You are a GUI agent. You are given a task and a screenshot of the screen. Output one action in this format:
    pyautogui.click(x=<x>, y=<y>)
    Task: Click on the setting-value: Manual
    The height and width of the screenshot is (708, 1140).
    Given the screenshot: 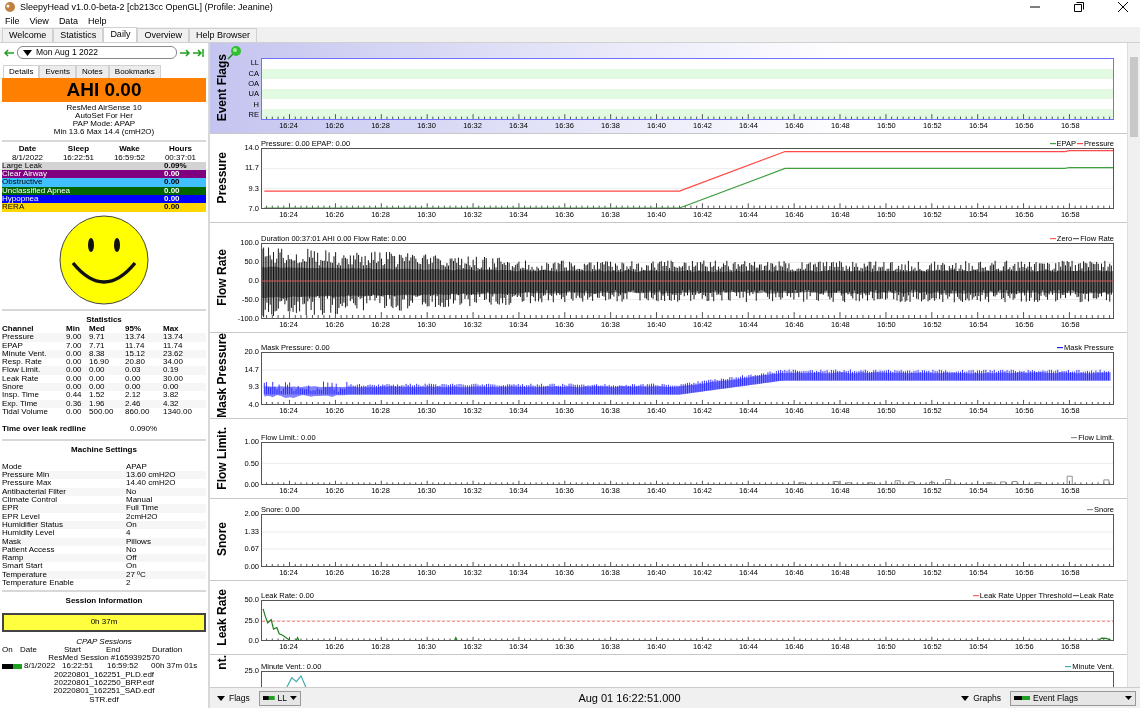 What is the action you would take?
    pyautogui.click(x=140, y=500)
    